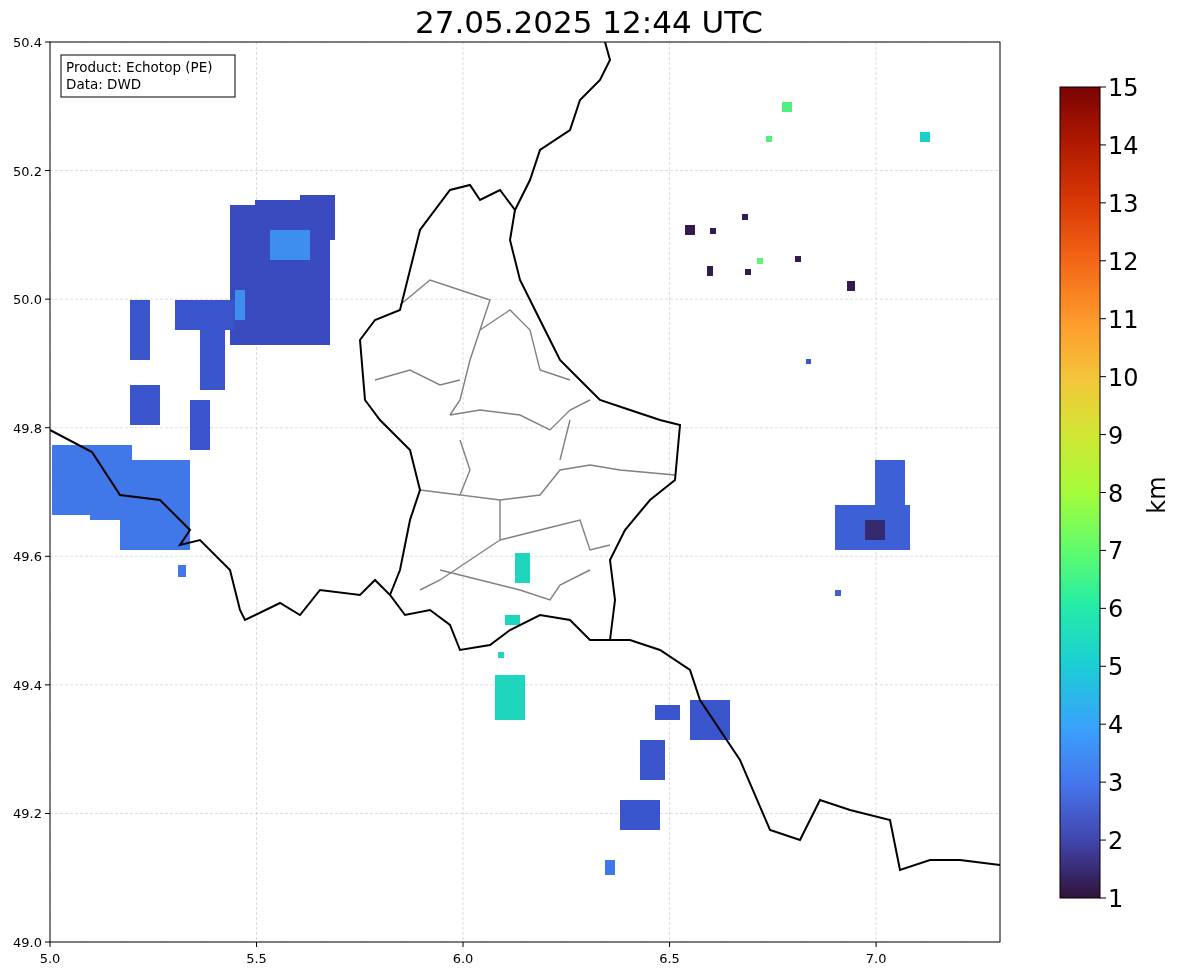 The width and height of the screenshot is (1178, 976). I want to click on x-tick-label: 6.5, so click(669, 958).